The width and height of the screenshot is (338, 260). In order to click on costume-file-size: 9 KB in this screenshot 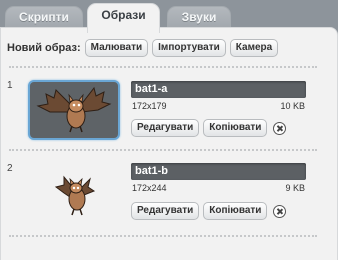, I will do `click(295, 188)`.